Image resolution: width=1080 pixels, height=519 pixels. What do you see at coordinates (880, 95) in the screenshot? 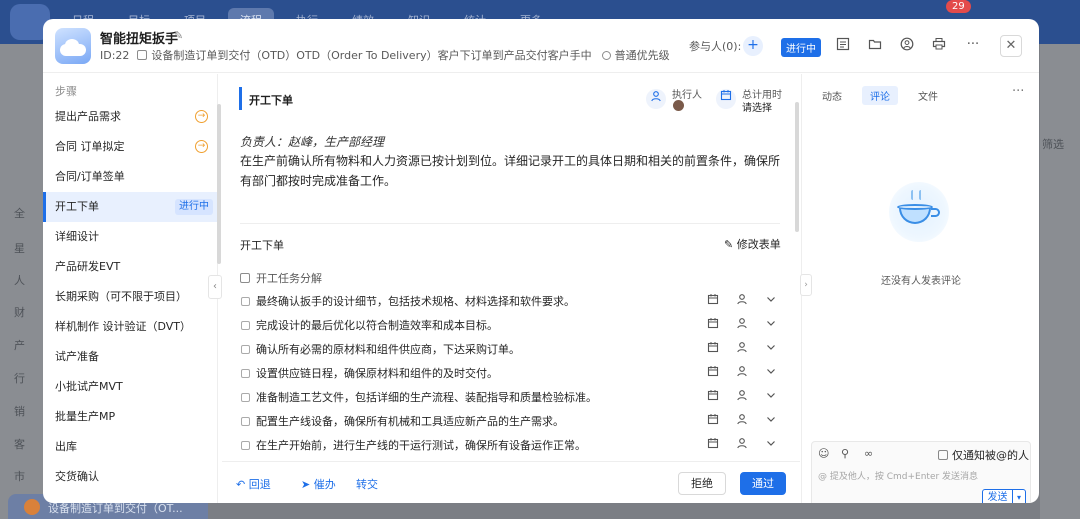
I see `tab-comments: 评论` at bounding box center [880, 95].